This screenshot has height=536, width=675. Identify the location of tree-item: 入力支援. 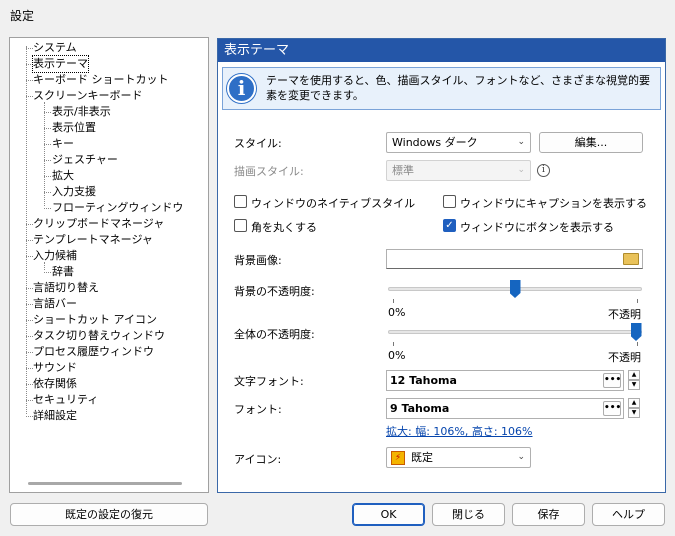
(74, 192).